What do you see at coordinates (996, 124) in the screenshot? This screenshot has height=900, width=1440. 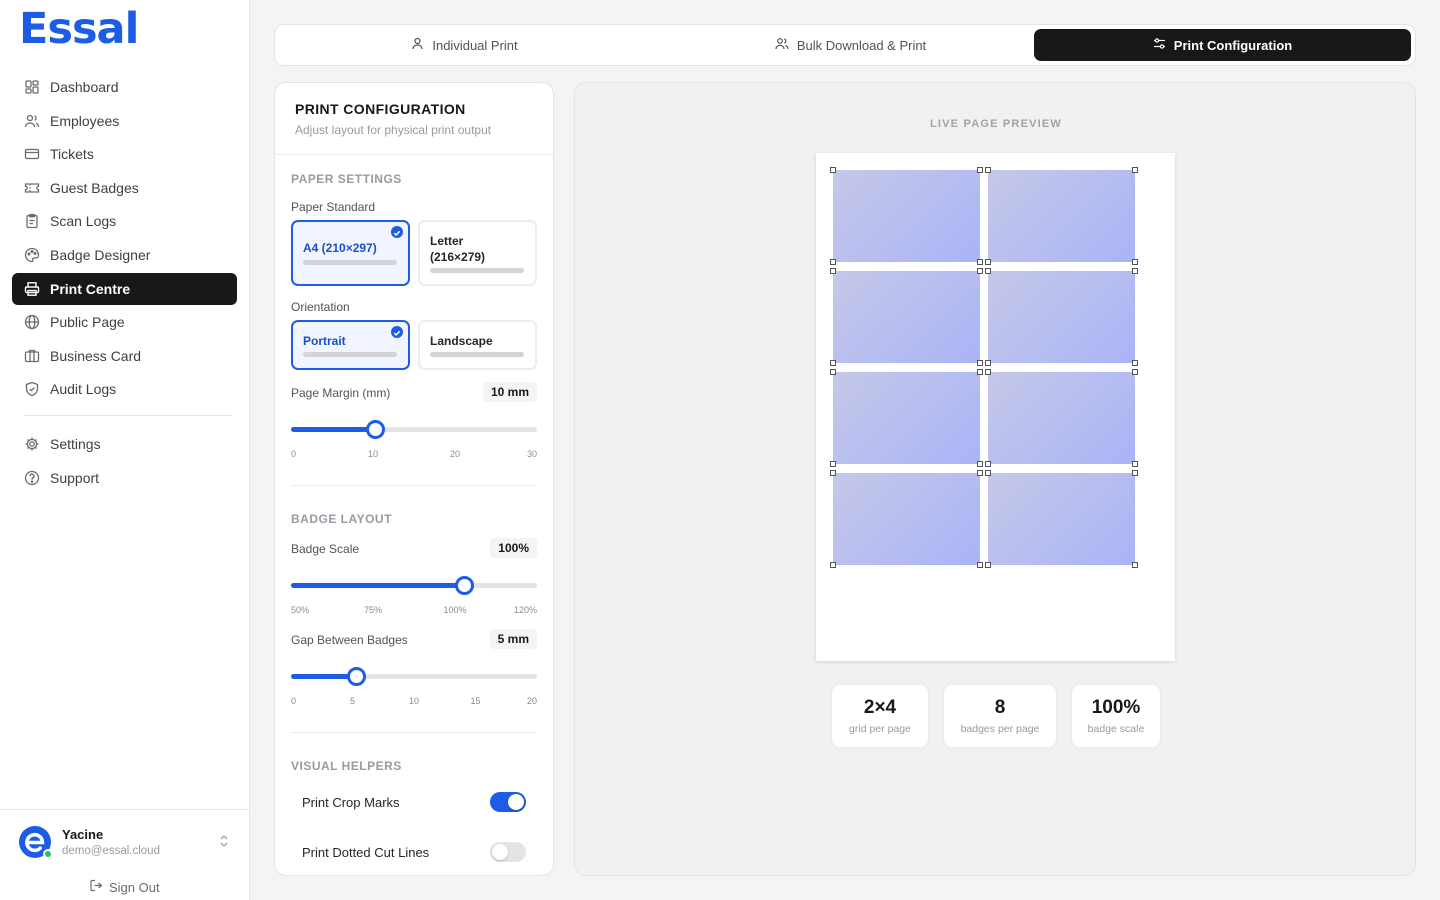 I see `preview-heading: LIVE PAGE PREVIEW` at bounding box center [996, 124].